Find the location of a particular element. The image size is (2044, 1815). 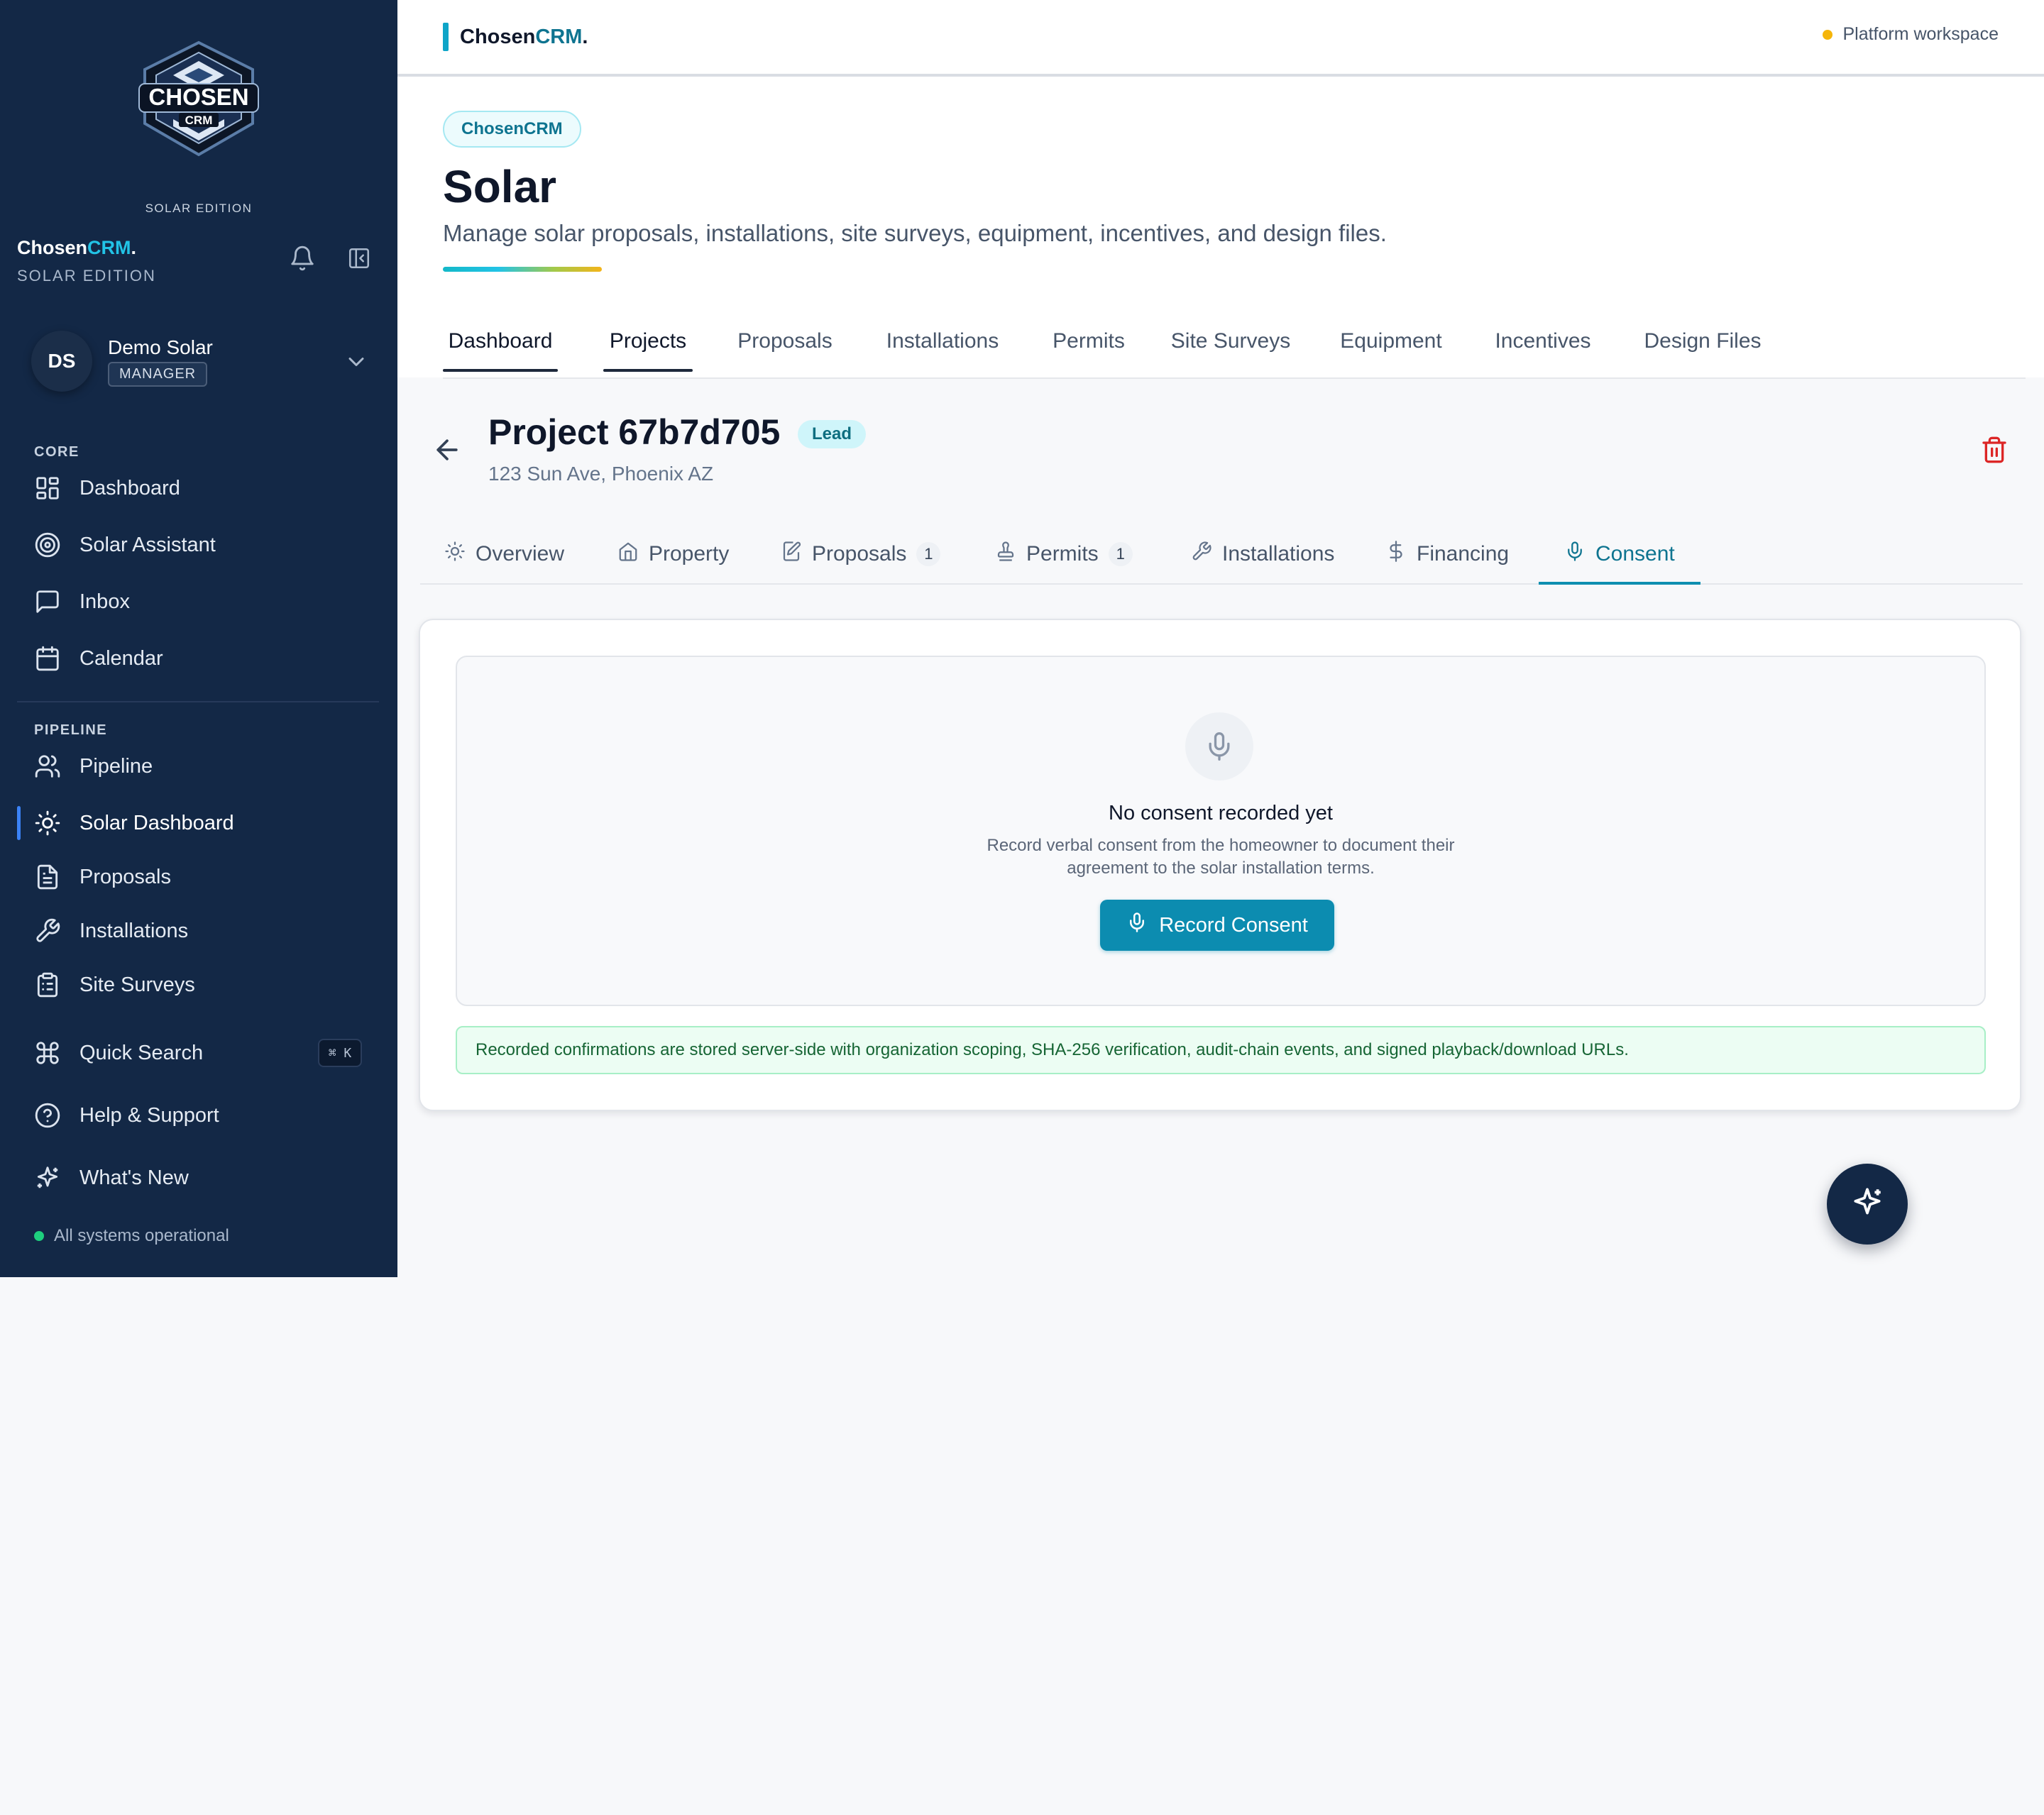

tab-projects: Projects is located at coordinates (648, 346).